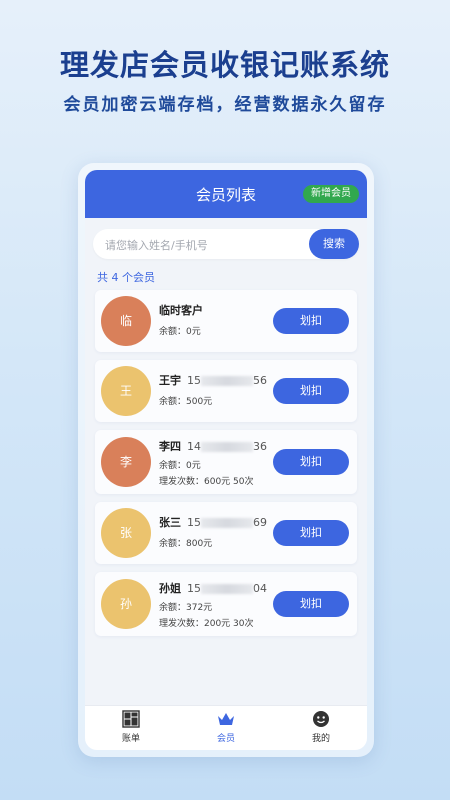  Describe the element at coordinates (170, 446) in the screenshot. I see `member-name: 李四` at that location.